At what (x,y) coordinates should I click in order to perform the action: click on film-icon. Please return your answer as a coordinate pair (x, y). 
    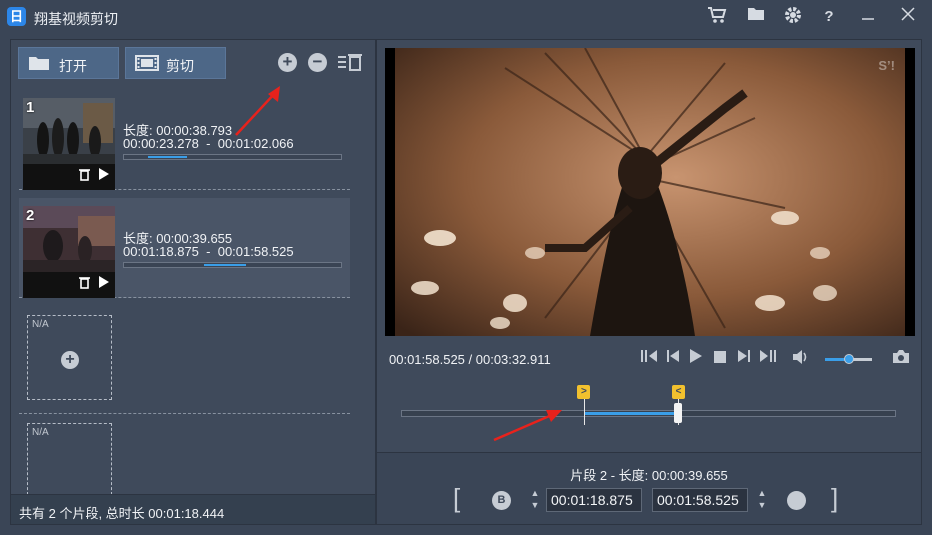
    Looking at the image, I should click on (147, 64).